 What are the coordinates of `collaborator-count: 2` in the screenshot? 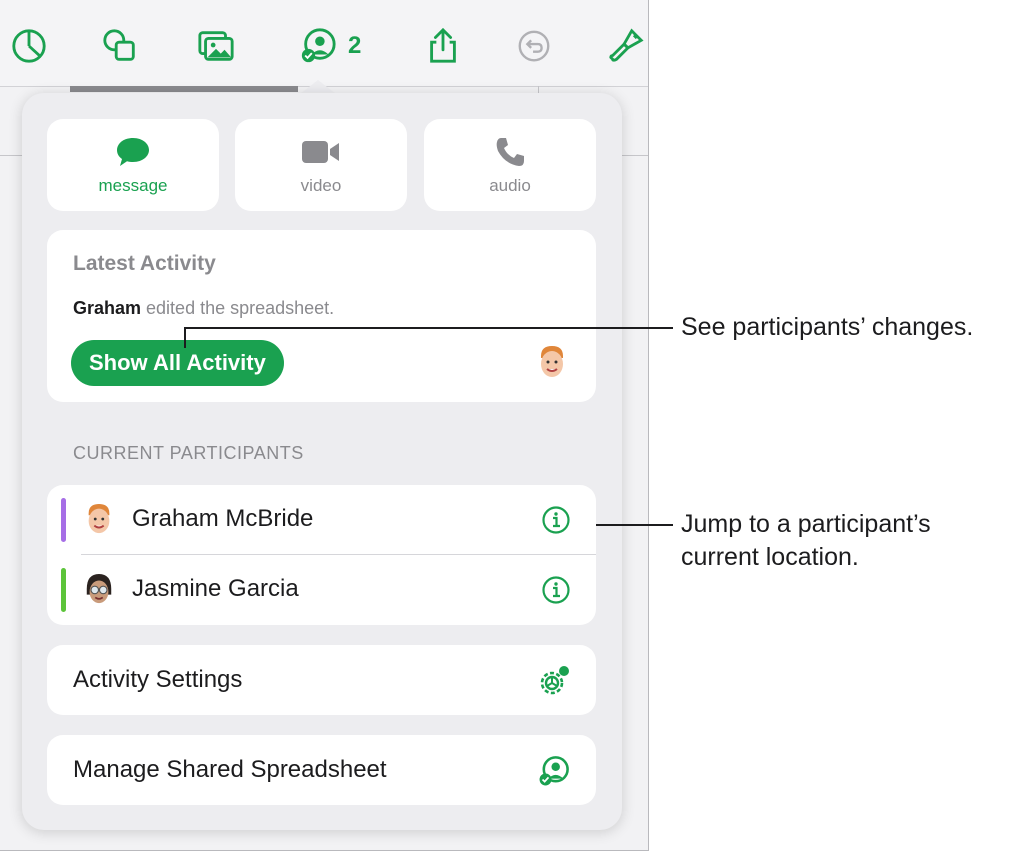 It's located at (355, 45).